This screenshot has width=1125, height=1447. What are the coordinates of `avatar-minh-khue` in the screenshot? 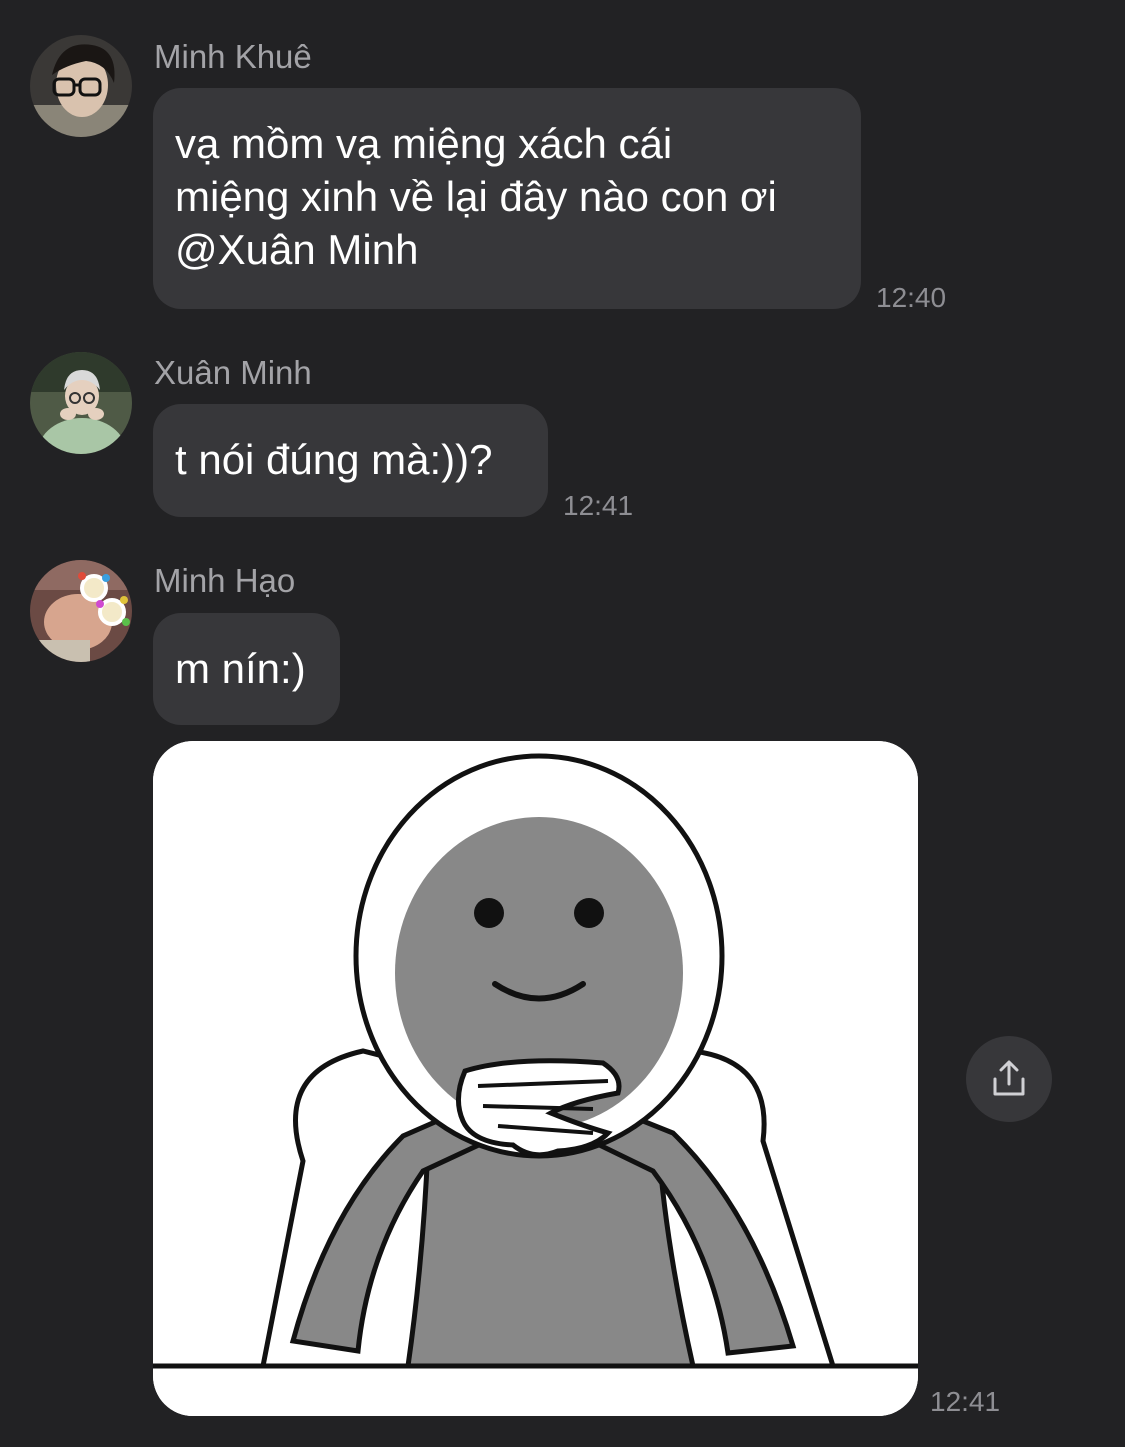 It's located at (81, 86).